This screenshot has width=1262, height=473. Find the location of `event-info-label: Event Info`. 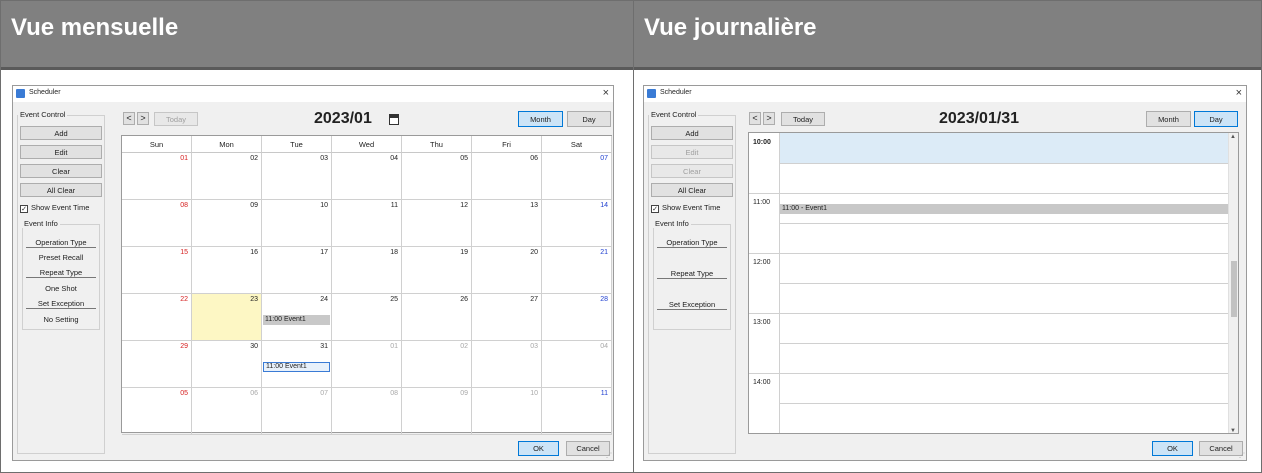

event-info-label: Event Info is located at coordinates (41, 223).